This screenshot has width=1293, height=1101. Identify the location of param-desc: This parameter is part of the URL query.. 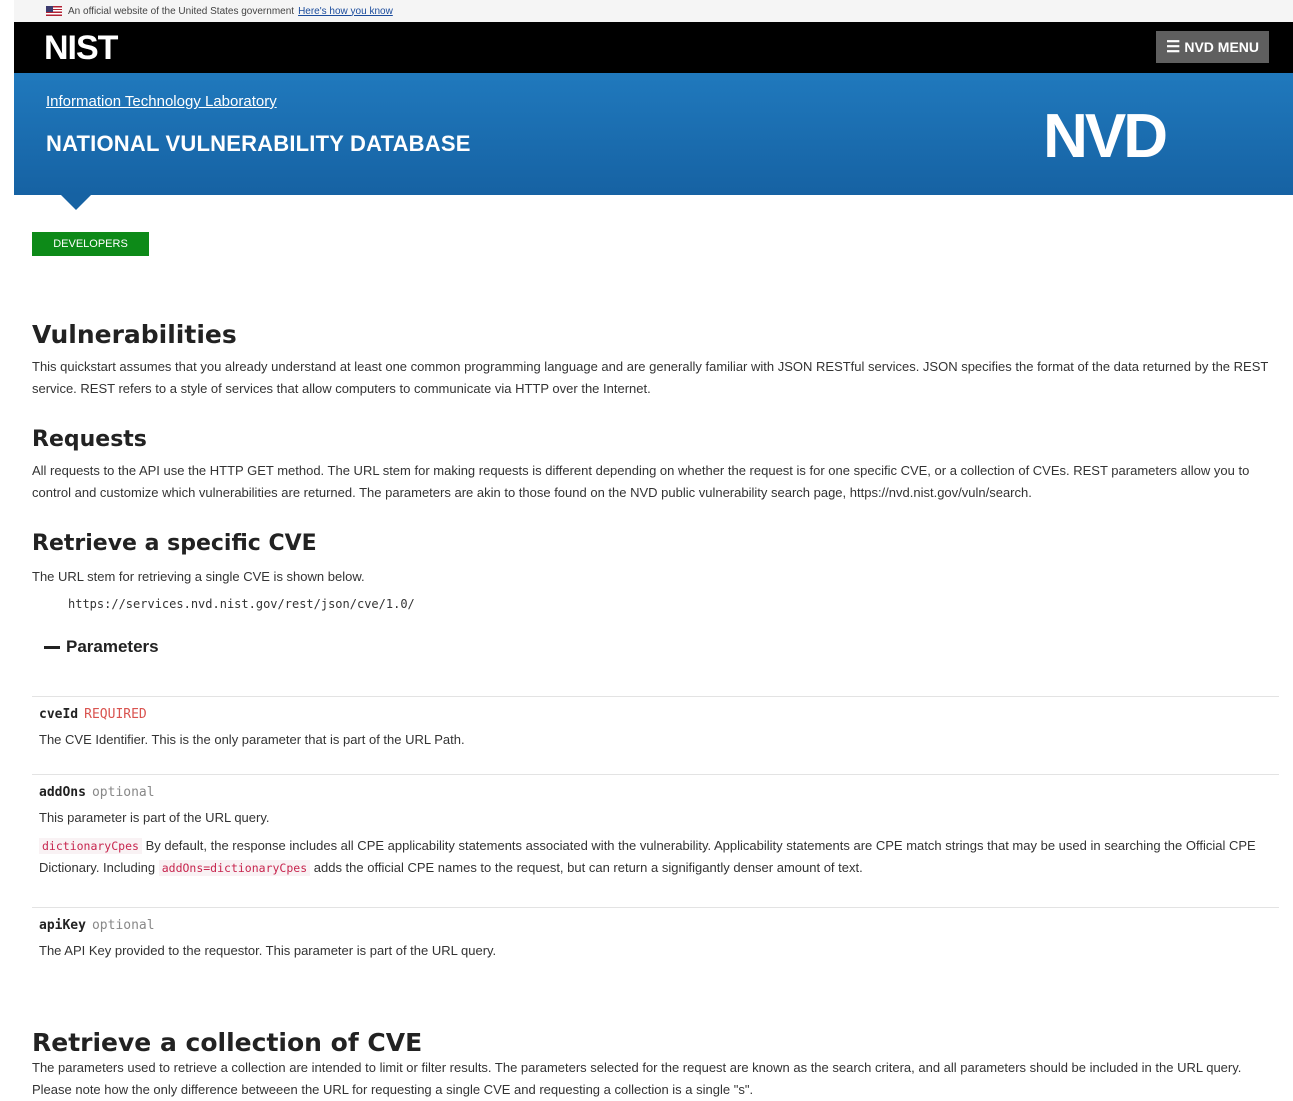
(154, 817).